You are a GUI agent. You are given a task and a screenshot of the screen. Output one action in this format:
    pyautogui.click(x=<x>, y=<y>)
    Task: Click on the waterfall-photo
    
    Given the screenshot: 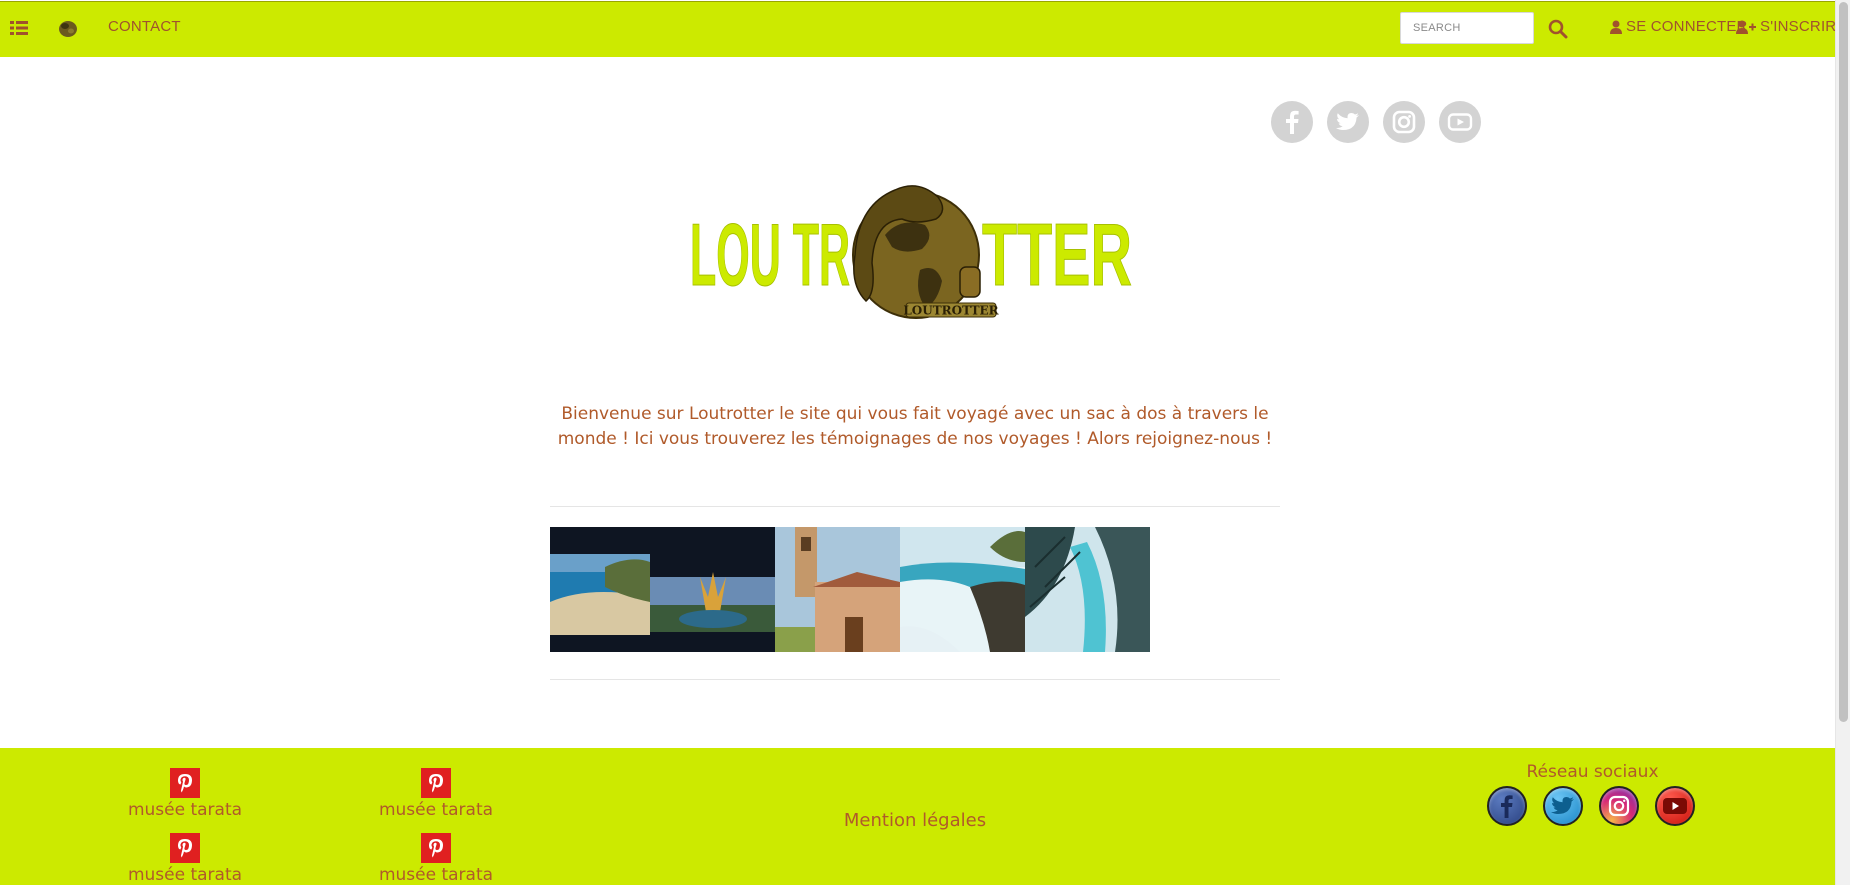 What is the action you would take?
    pyautogui.click(x=1087, y=589)
    